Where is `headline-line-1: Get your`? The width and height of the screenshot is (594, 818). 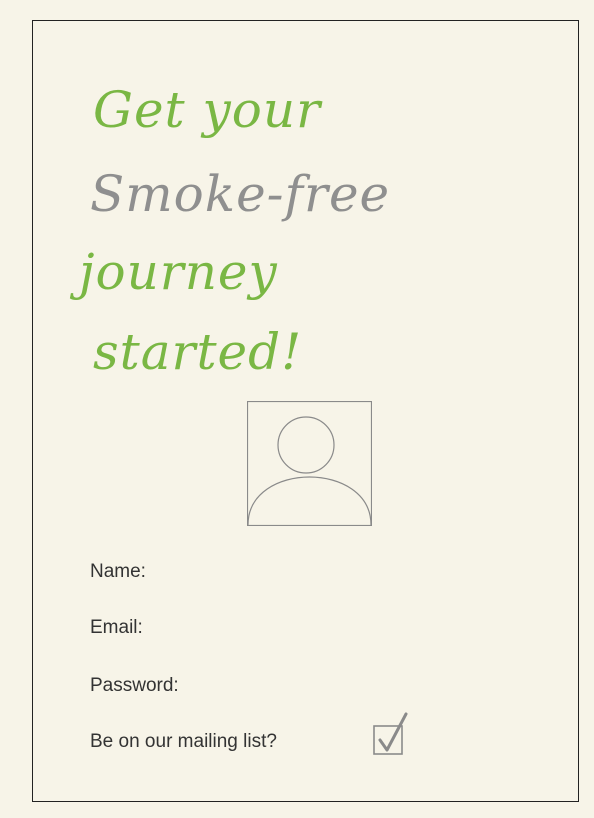
headline-line-1: Get your is located at coordinates (207, 110).